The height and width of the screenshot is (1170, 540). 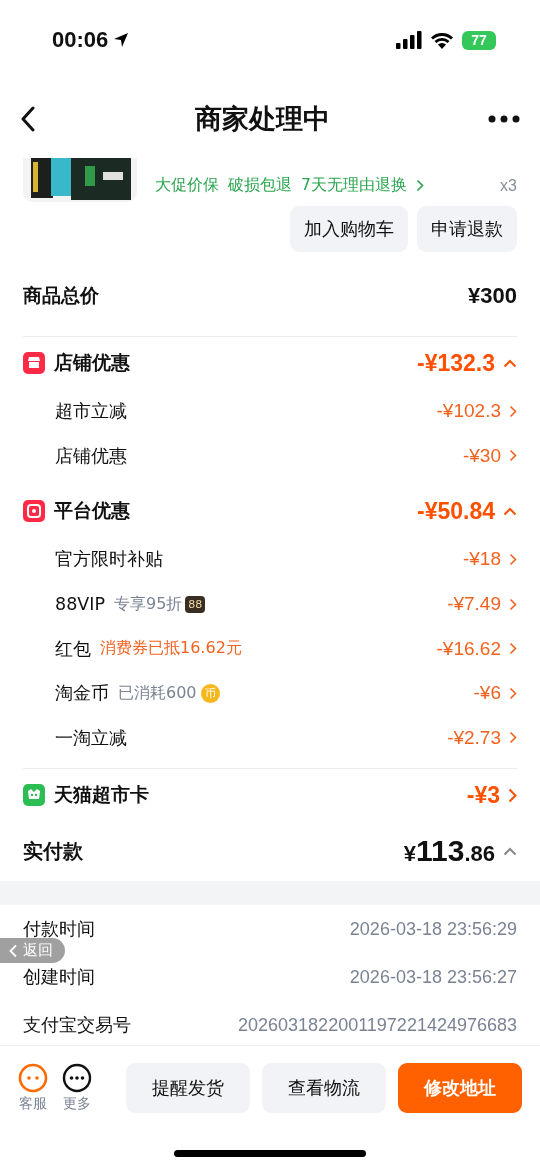 What do you see at coordinates (409, 40) in the screenshot?
I see `signal-icon` at bounding box center [409, 40].